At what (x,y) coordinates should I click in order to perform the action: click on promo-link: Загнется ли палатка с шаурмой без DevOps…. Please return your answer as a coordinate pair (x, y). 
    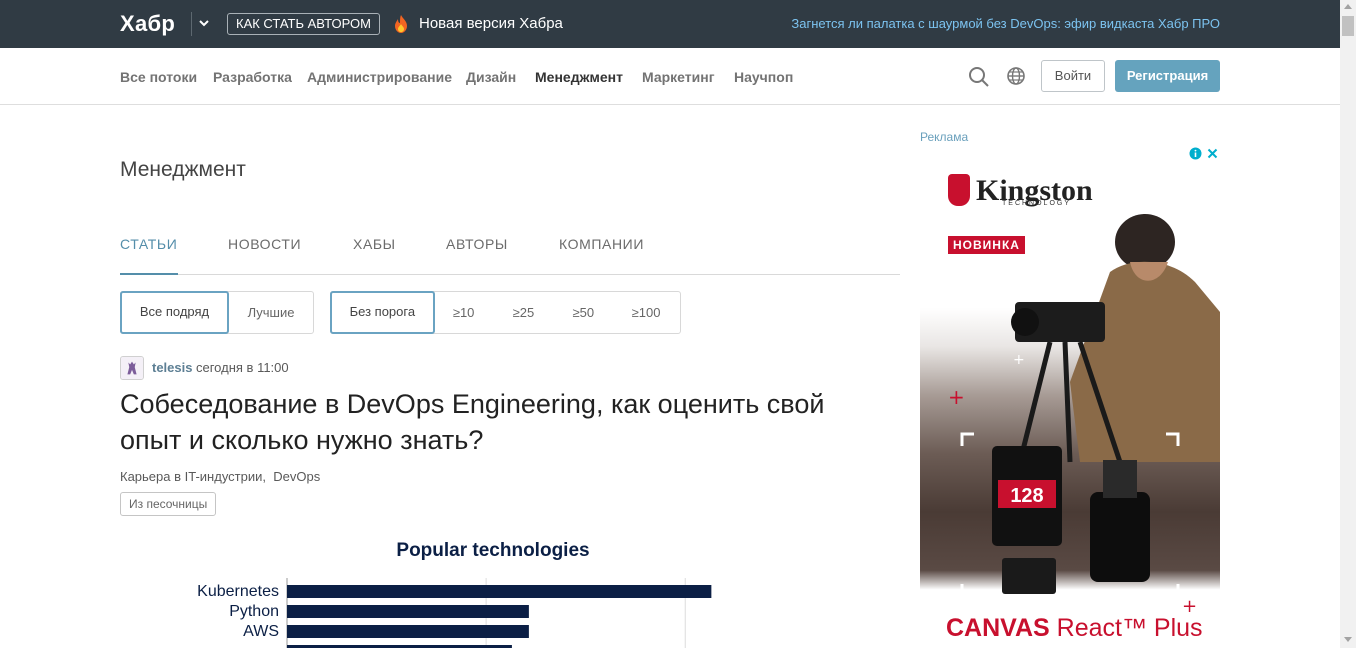
    Looking at the image, I should click on (1005, 23).